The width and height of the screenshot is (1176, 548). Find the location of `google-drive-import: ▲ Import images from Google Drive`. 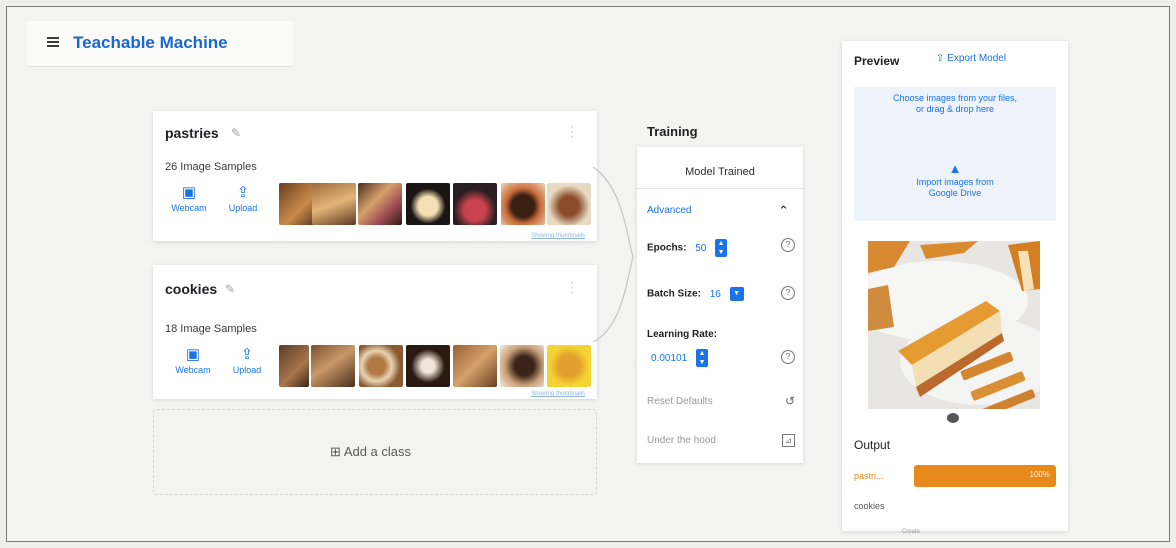

google-drive-import: ▲ Import images from Google Drive is located at coordinates (955, 185).